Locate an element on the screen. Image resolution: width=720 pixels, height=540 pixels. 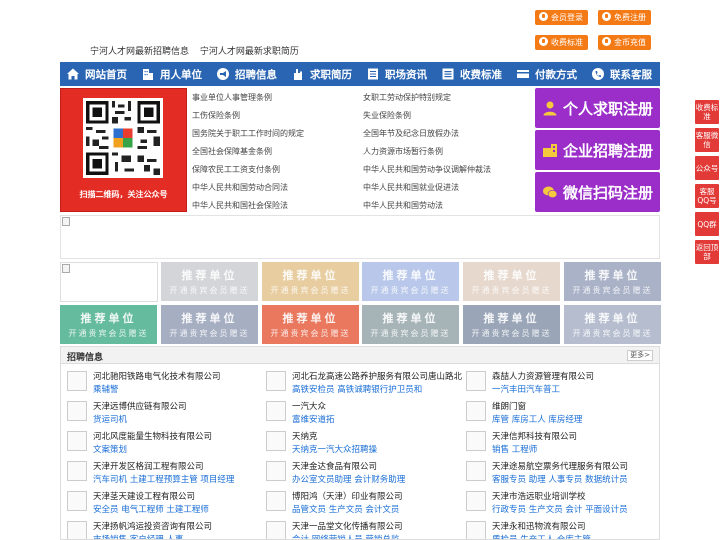
job-item: 天津远博供应链有限公司 货运司机 is located at coordinates (159, 412).